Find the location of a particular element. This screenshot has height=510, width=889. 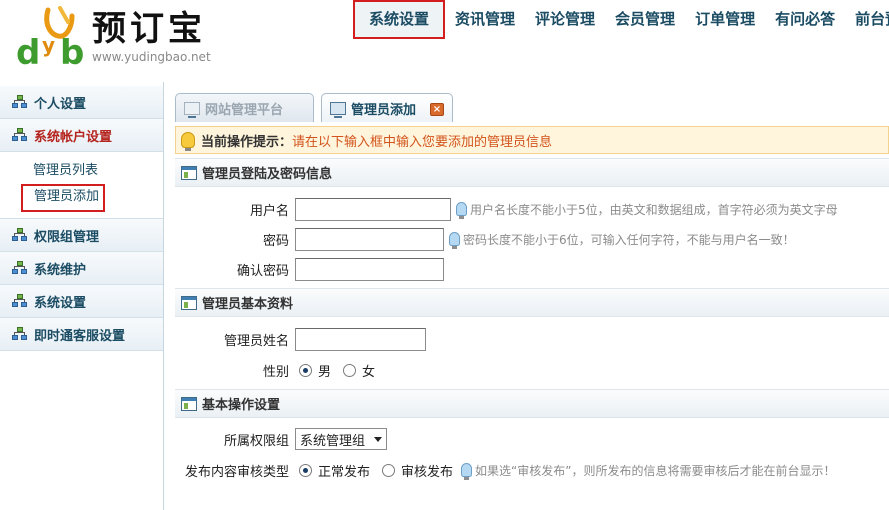

review-normal-label: 正常发布 is located at coordinates (344, 472).